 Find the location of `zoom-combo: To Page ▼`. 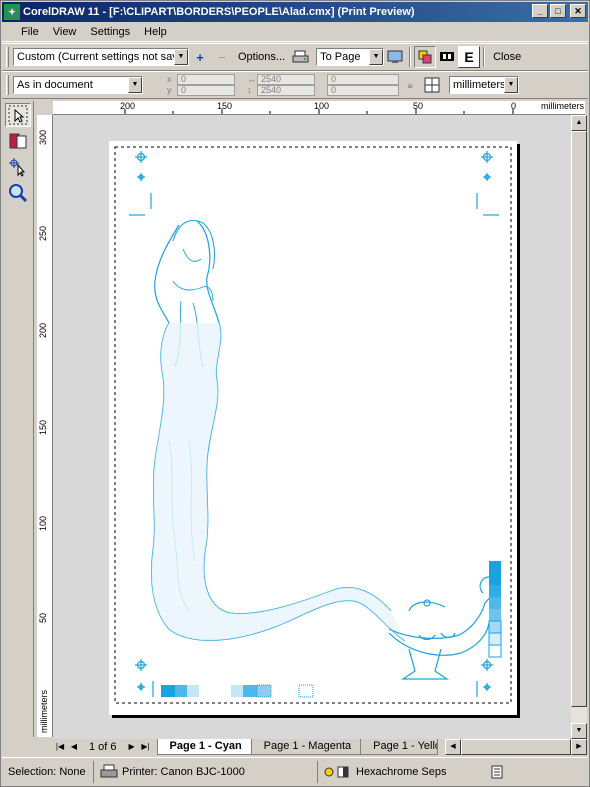

zoom-combo: To Page ▼ is located at coordinates (350, 57).